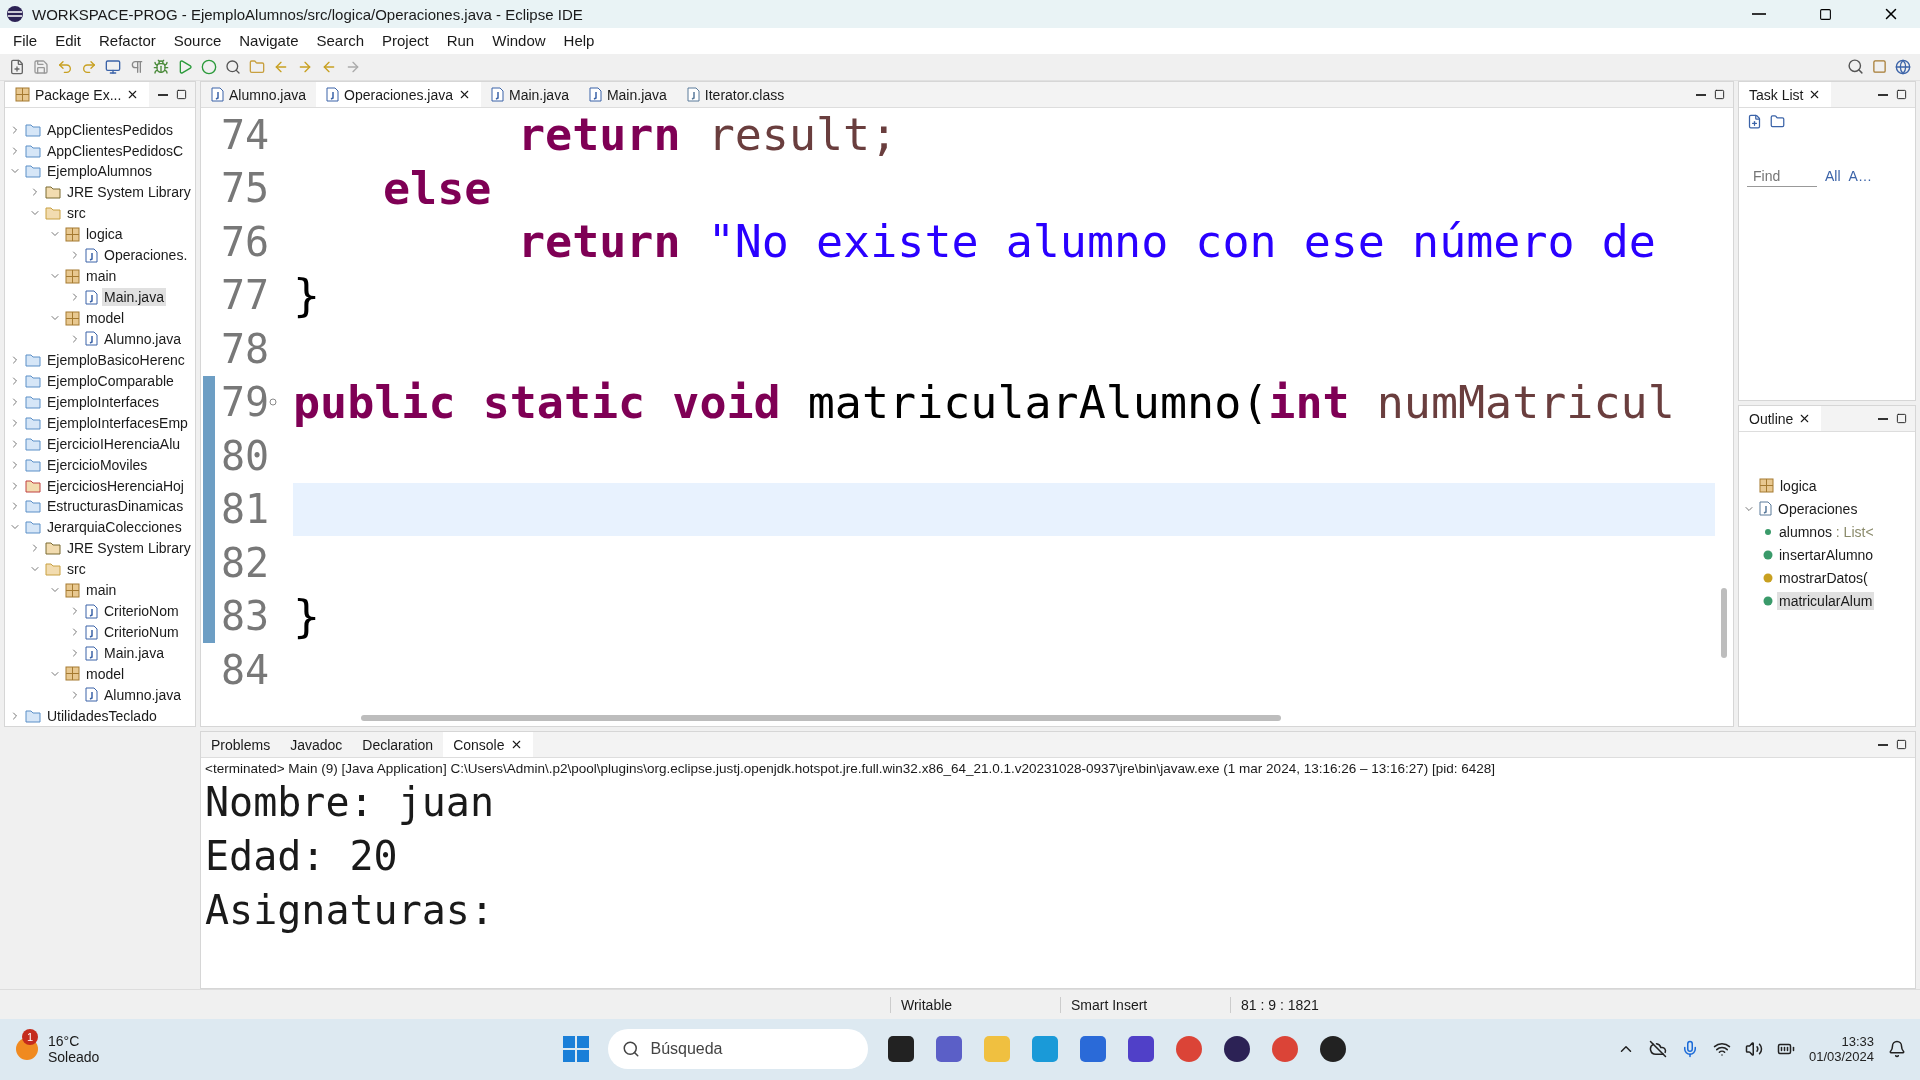  Describe the element at coordinates (104, 234) in the screenshot. I see `tree-item: logica` at that location.